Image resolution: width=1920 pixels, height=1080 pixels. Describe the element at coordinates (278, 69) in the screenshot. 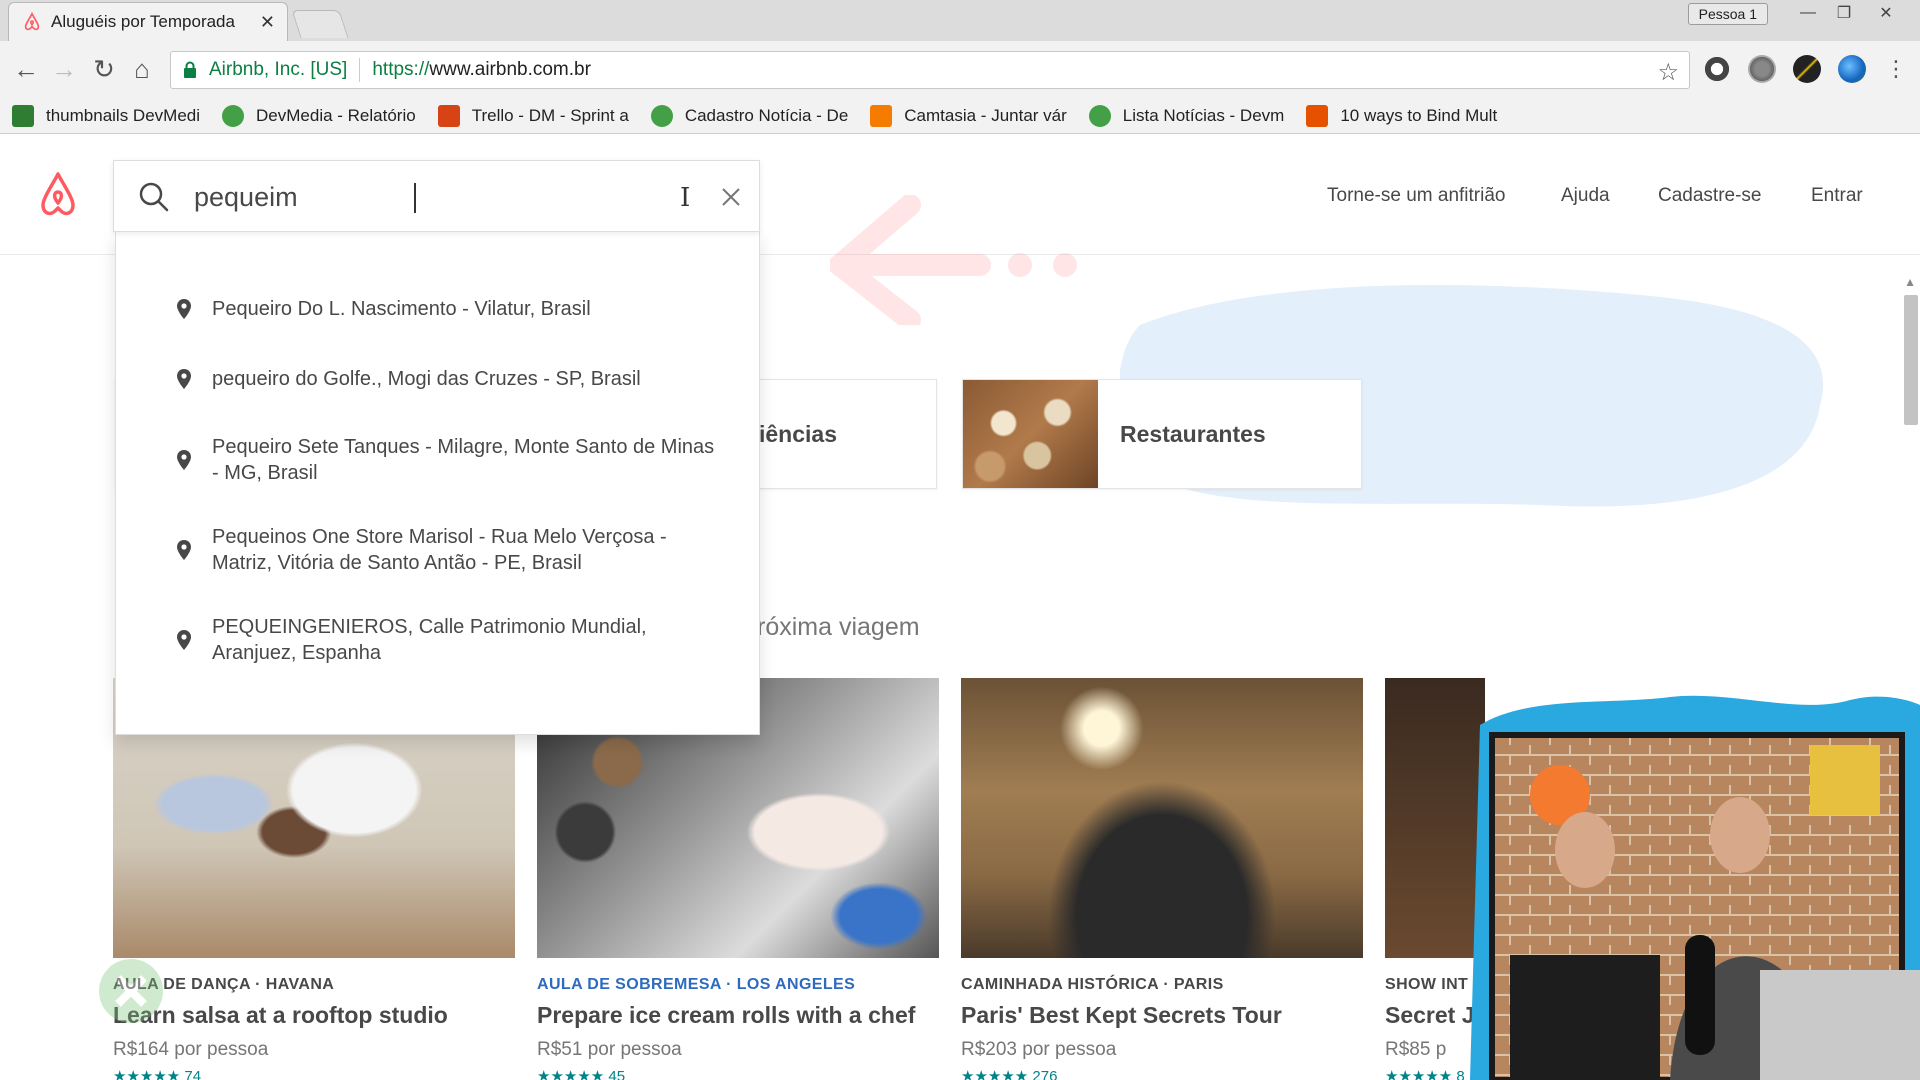

I see `site-identity: Airbnb, Inc. [US]` at that location.